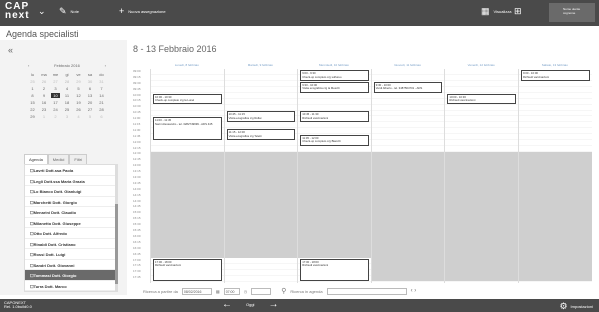  I want to click on grid-menu-button: ⊞, so click(518, 11).